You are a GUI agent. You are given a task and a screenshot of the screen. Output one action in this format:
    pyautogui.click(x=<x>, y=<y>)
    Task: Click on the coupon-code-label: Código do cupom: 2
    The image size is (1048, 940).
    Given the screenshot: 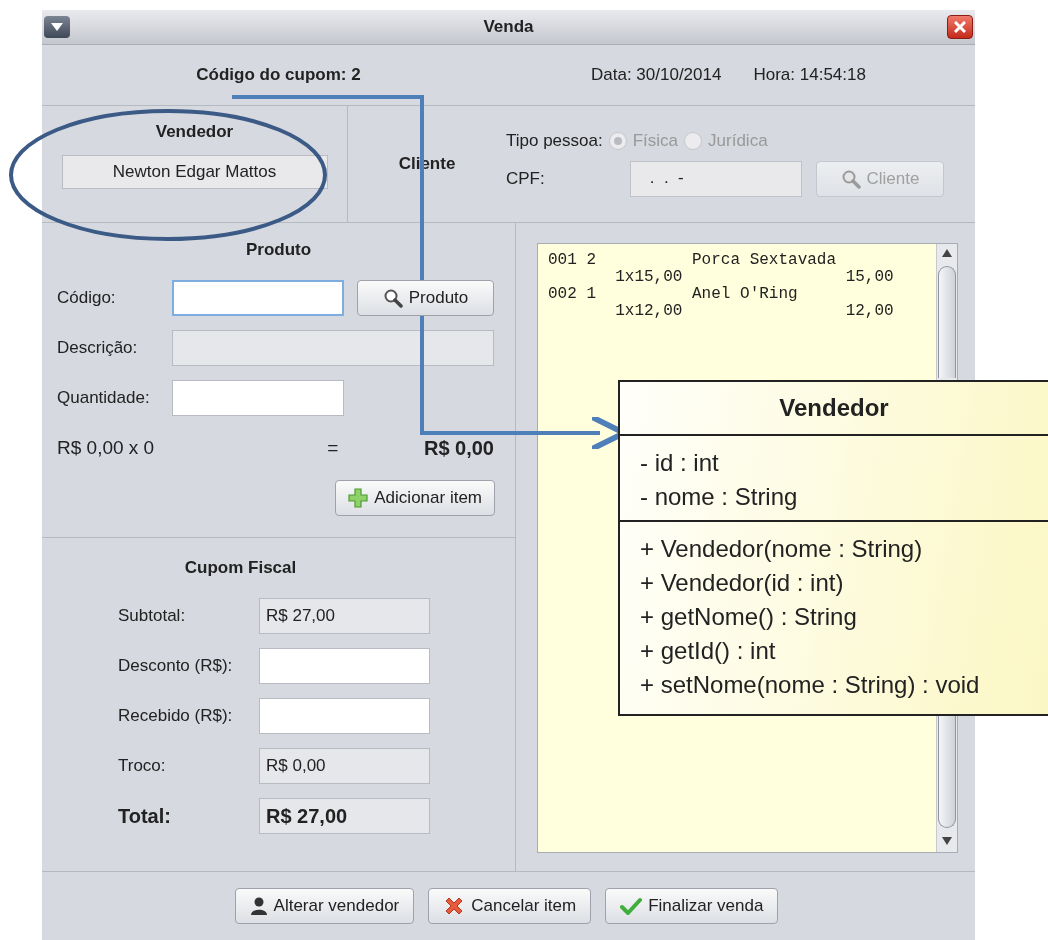 What is the action you would take?
    pyautogui.click(x=278, y=75)
    